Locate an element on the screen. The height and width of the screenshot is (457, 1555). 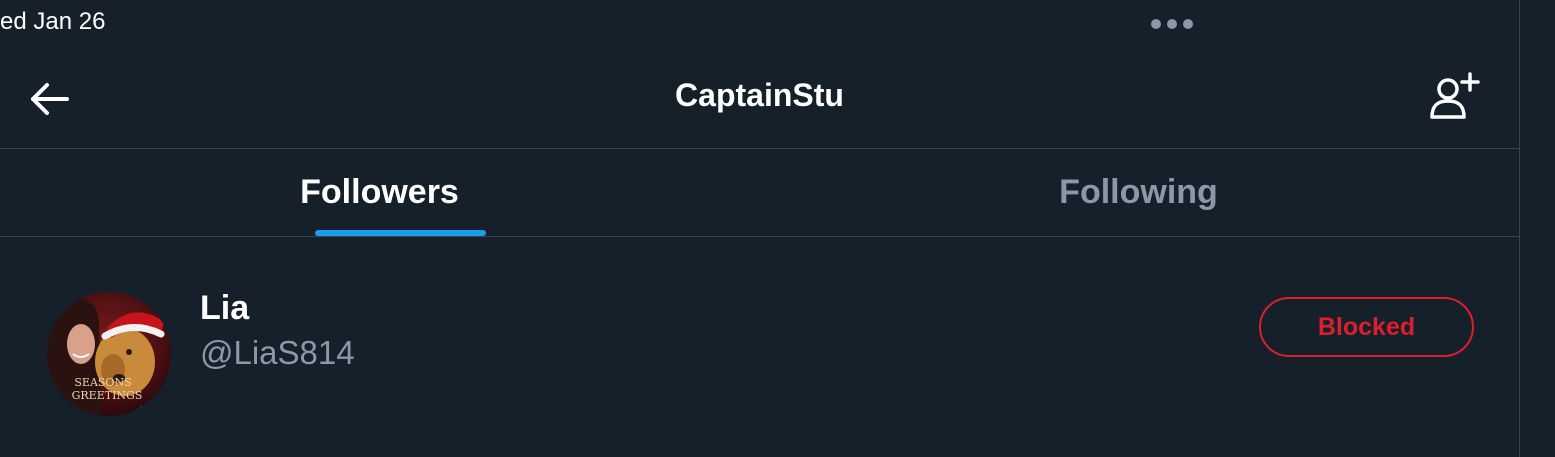
add-user-button is located at coordinates (1454, 97).